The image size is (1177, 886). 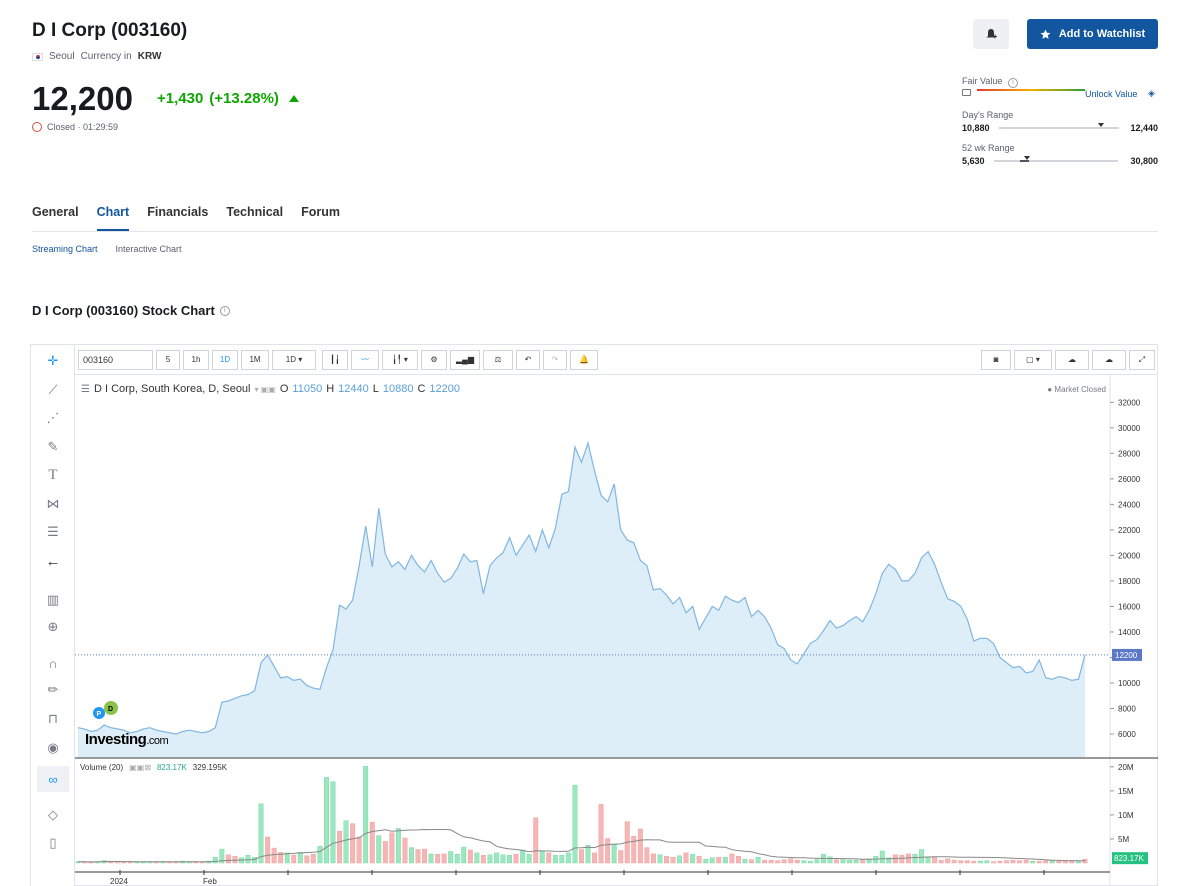 I want to click on settings-gear-icon: ⚙, so click(x=434, y=359).